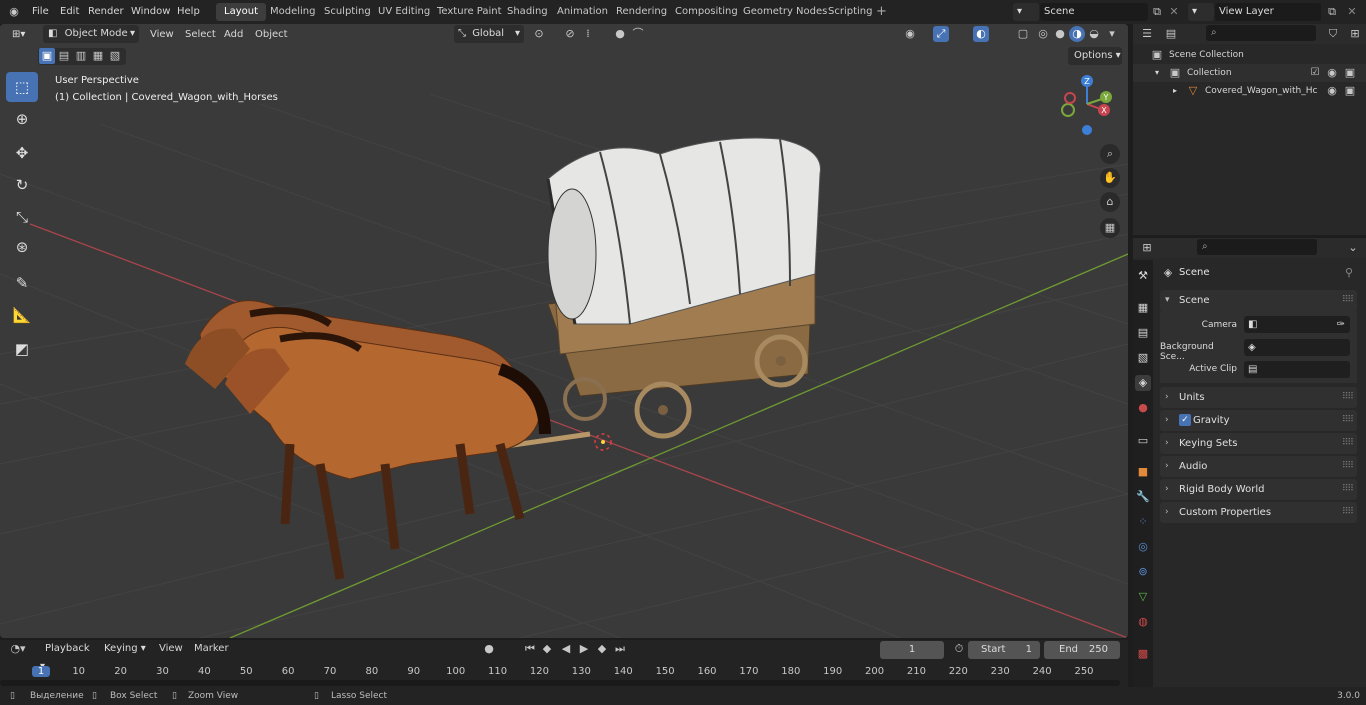 The image size is (1366, 705). What do you see at coordinates (530, 649) in the screenshot?
I see `jump-start-icon: ⏮` at bounding box center [530, 649].